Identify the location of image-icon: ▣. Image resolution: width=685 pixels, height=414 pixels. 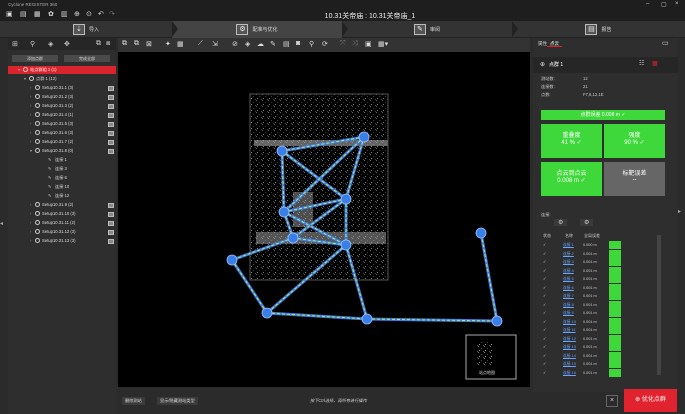
(368, 44).